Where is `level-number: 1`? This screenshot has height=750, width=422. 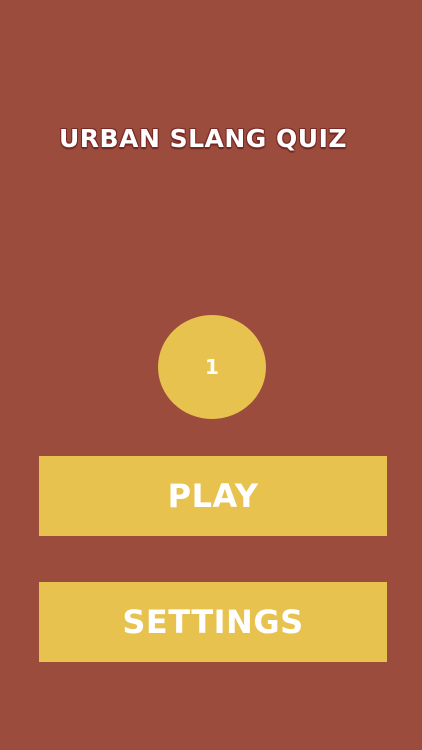
level-number: 1 is located at coordinates (212, 367).